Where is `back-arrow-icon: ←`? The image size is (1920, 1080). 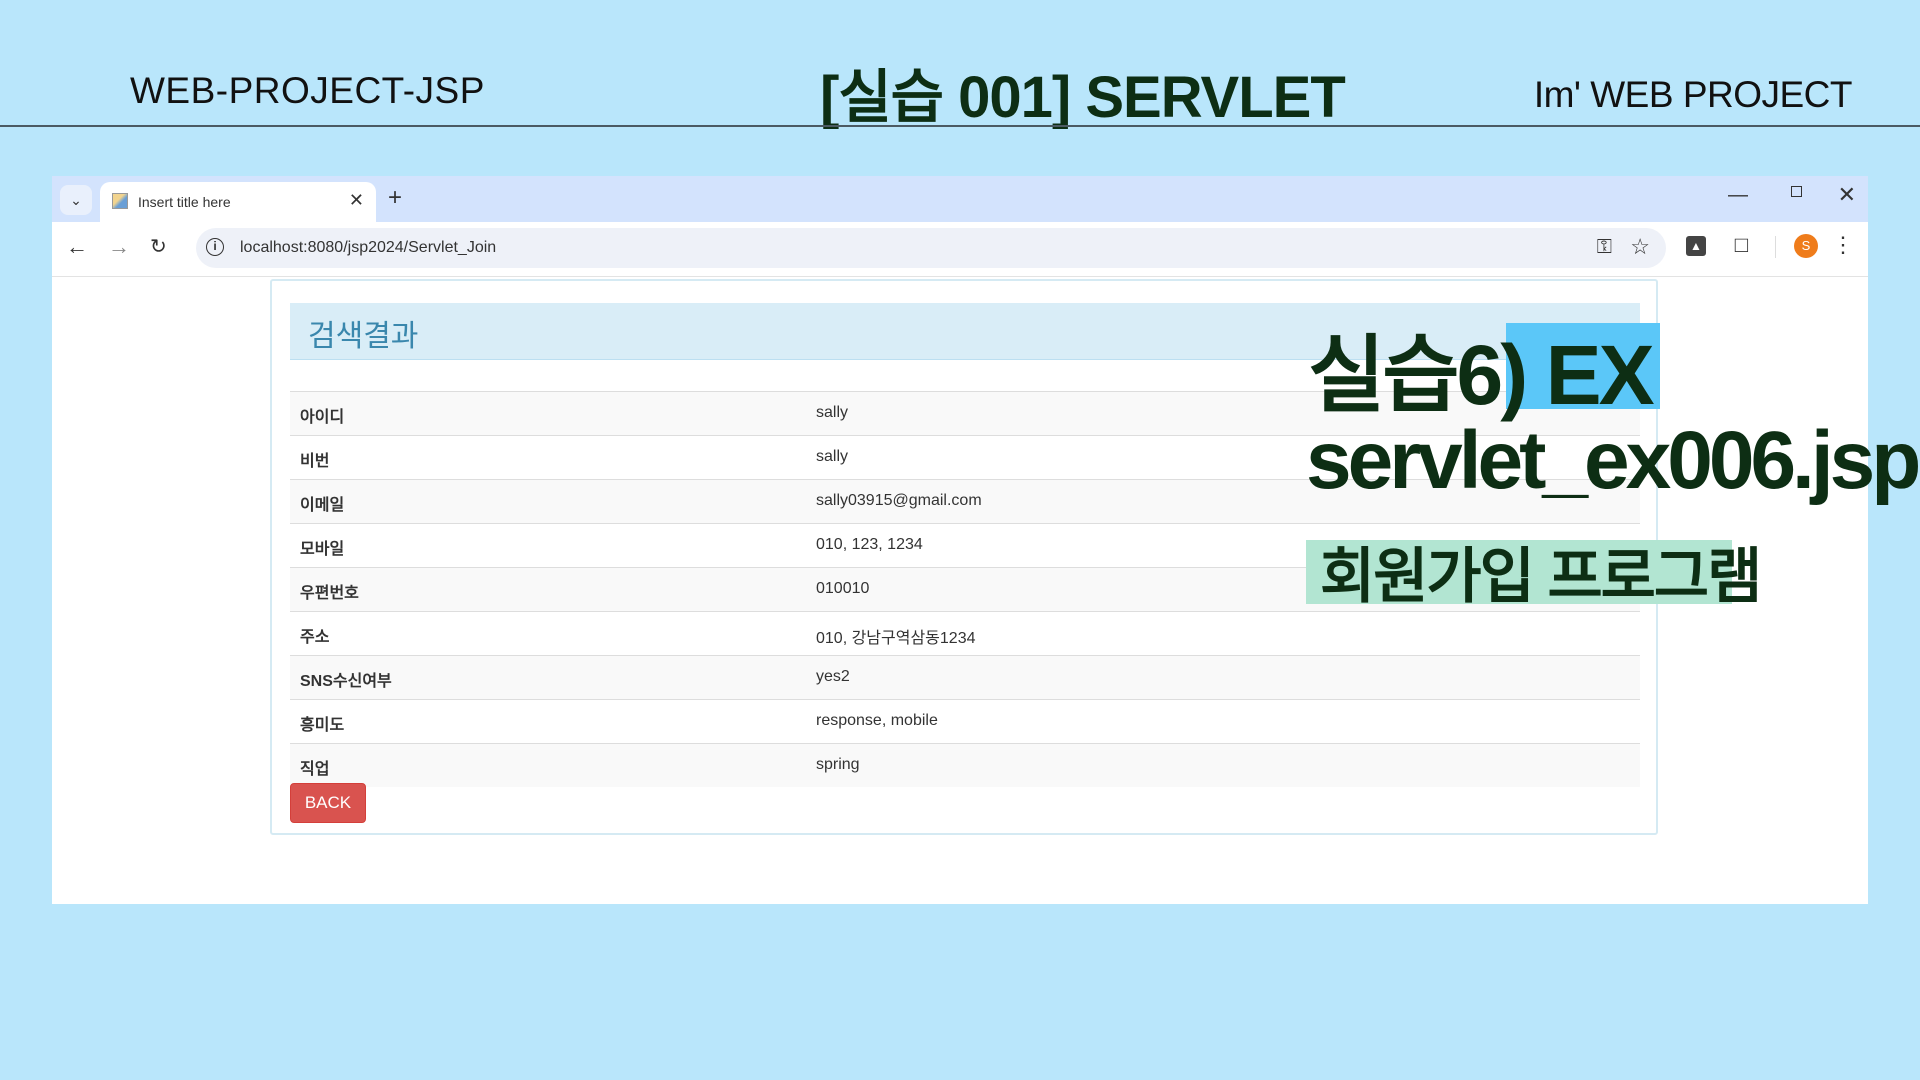 back-arrow-icon: ← is located at coordinates (77, 247).